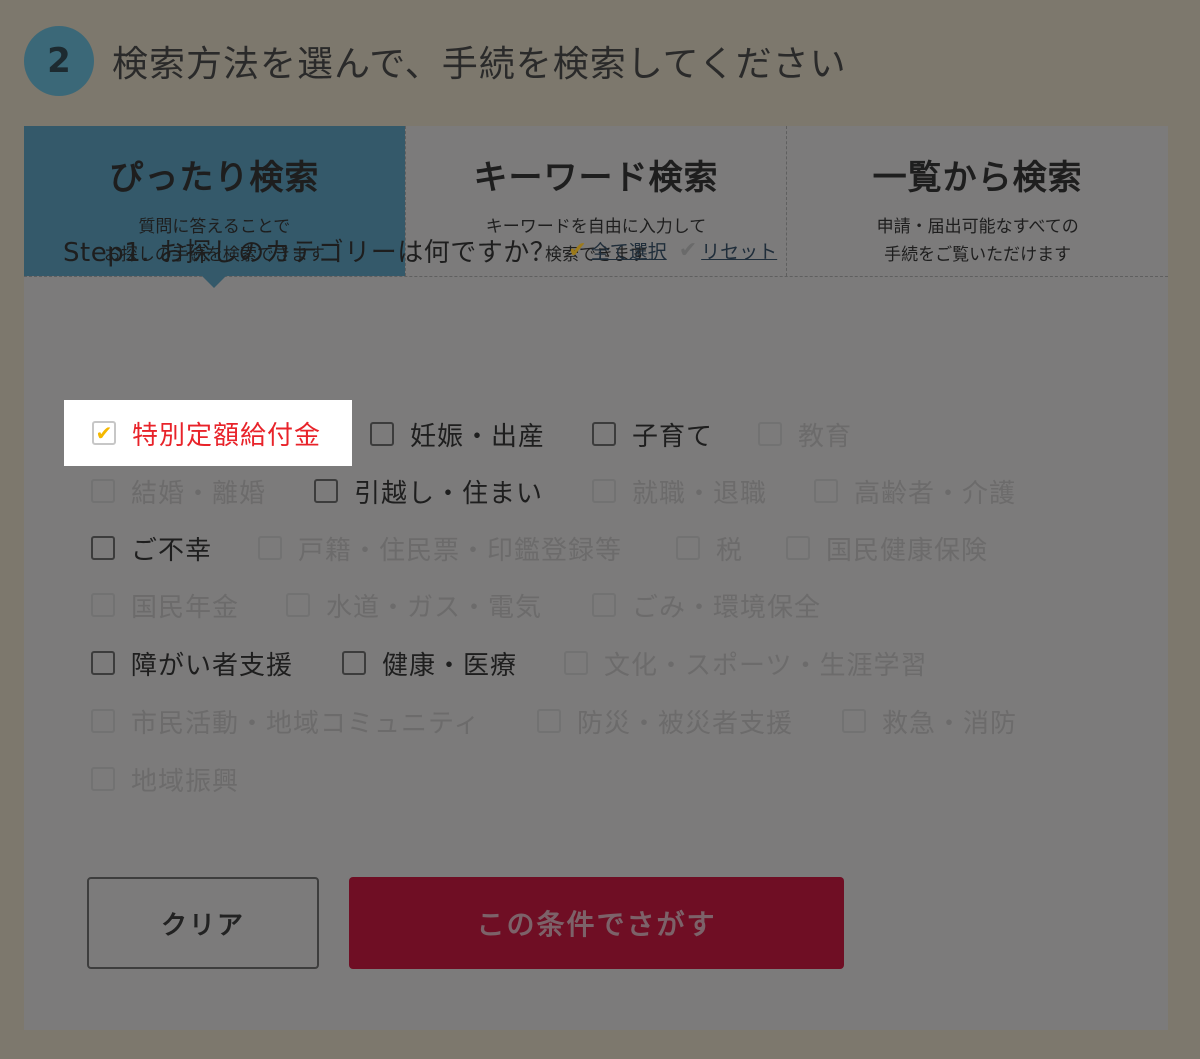  Describe the element at coordinates (596, 178) in the screenshot. I see `tab-title: キーワード検索` at that location.